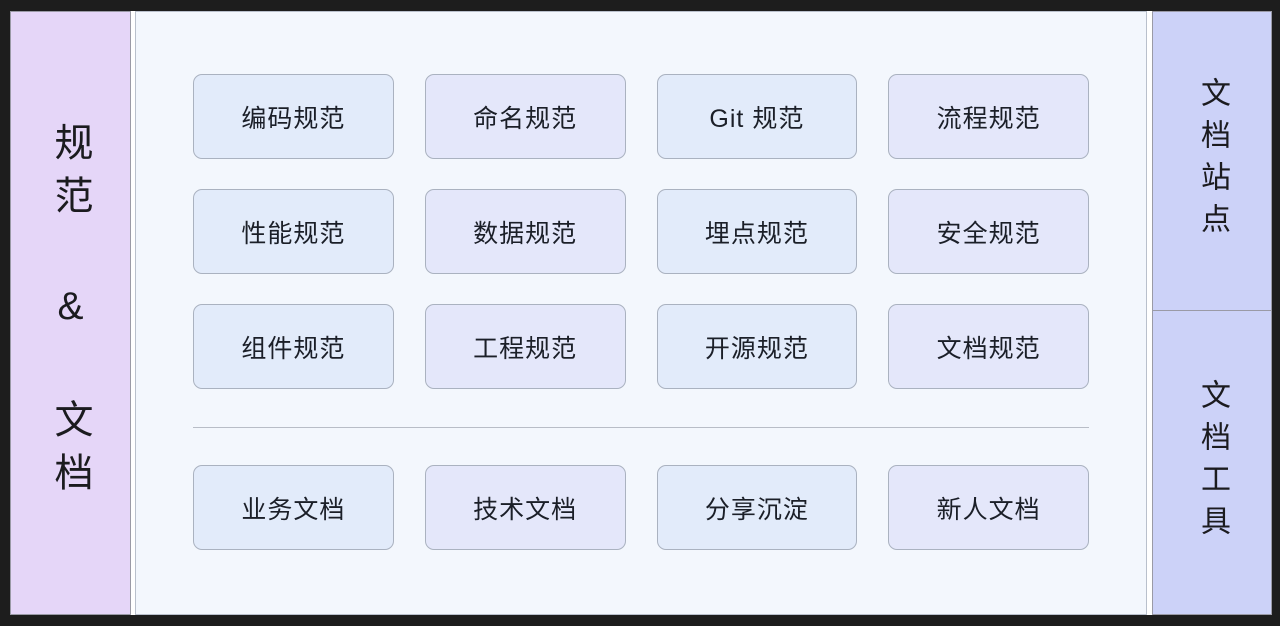  I want to click on standard-card-label: 流程规范, so click(988, 118).